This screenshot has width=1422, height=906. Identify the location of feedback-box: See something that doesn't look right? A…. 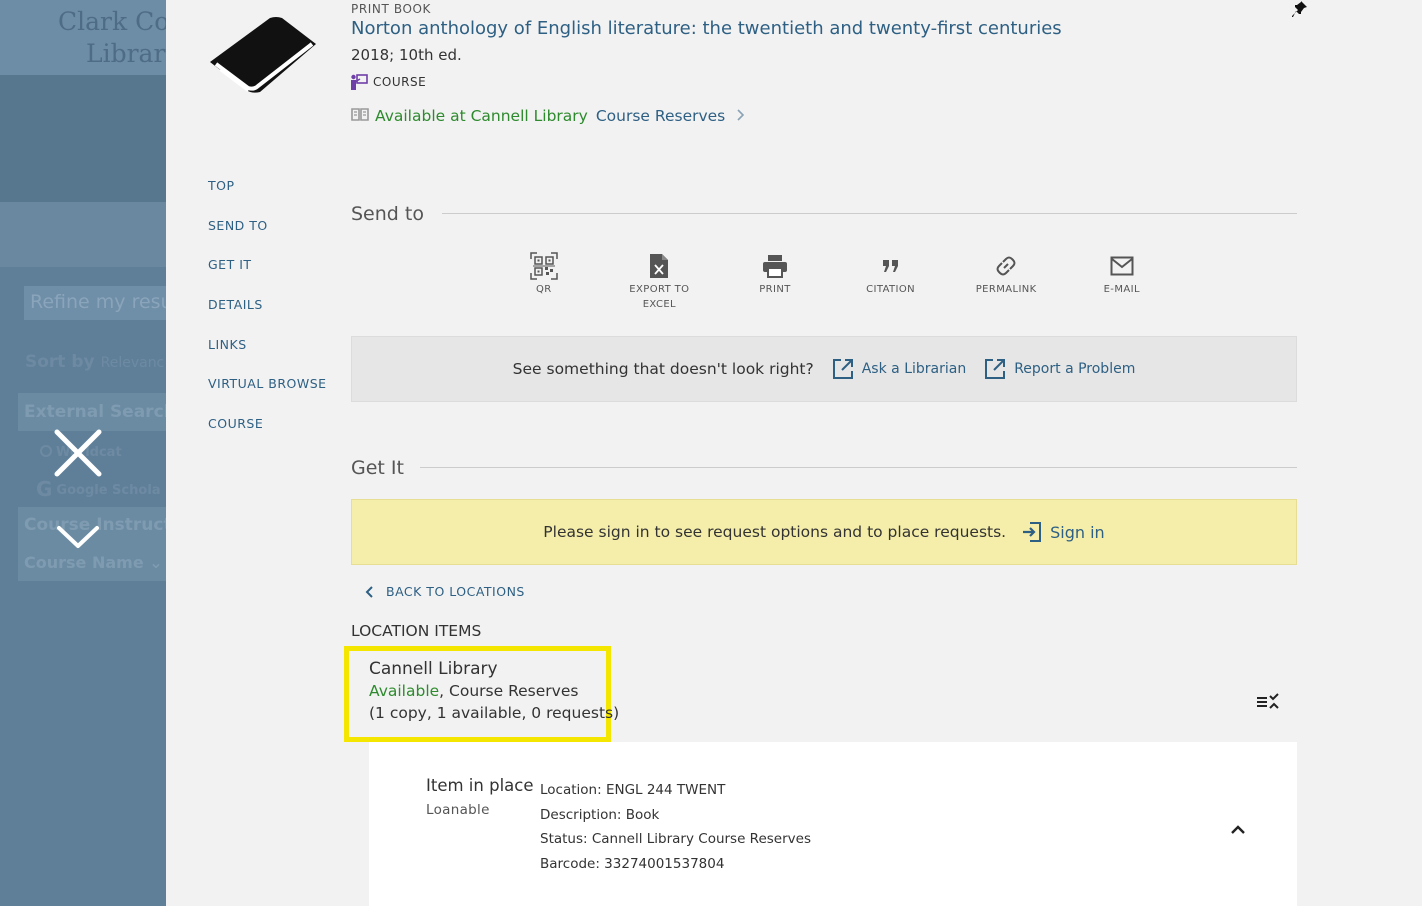
(824, 369).